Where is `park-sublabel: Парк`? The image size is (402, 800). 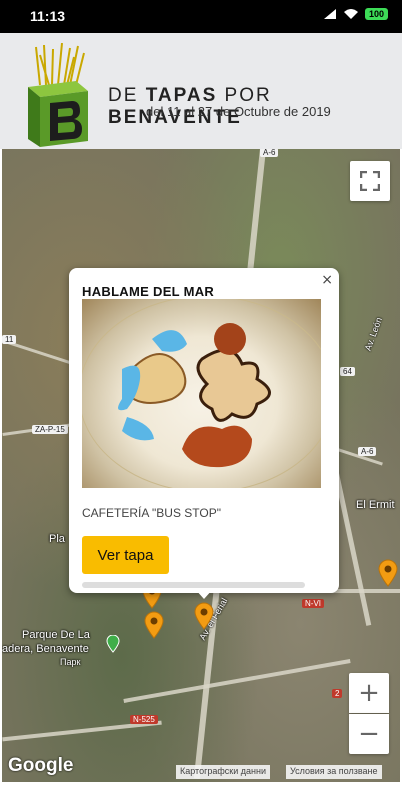 park-sublabel: Парк is located at coordinates (70, 662).